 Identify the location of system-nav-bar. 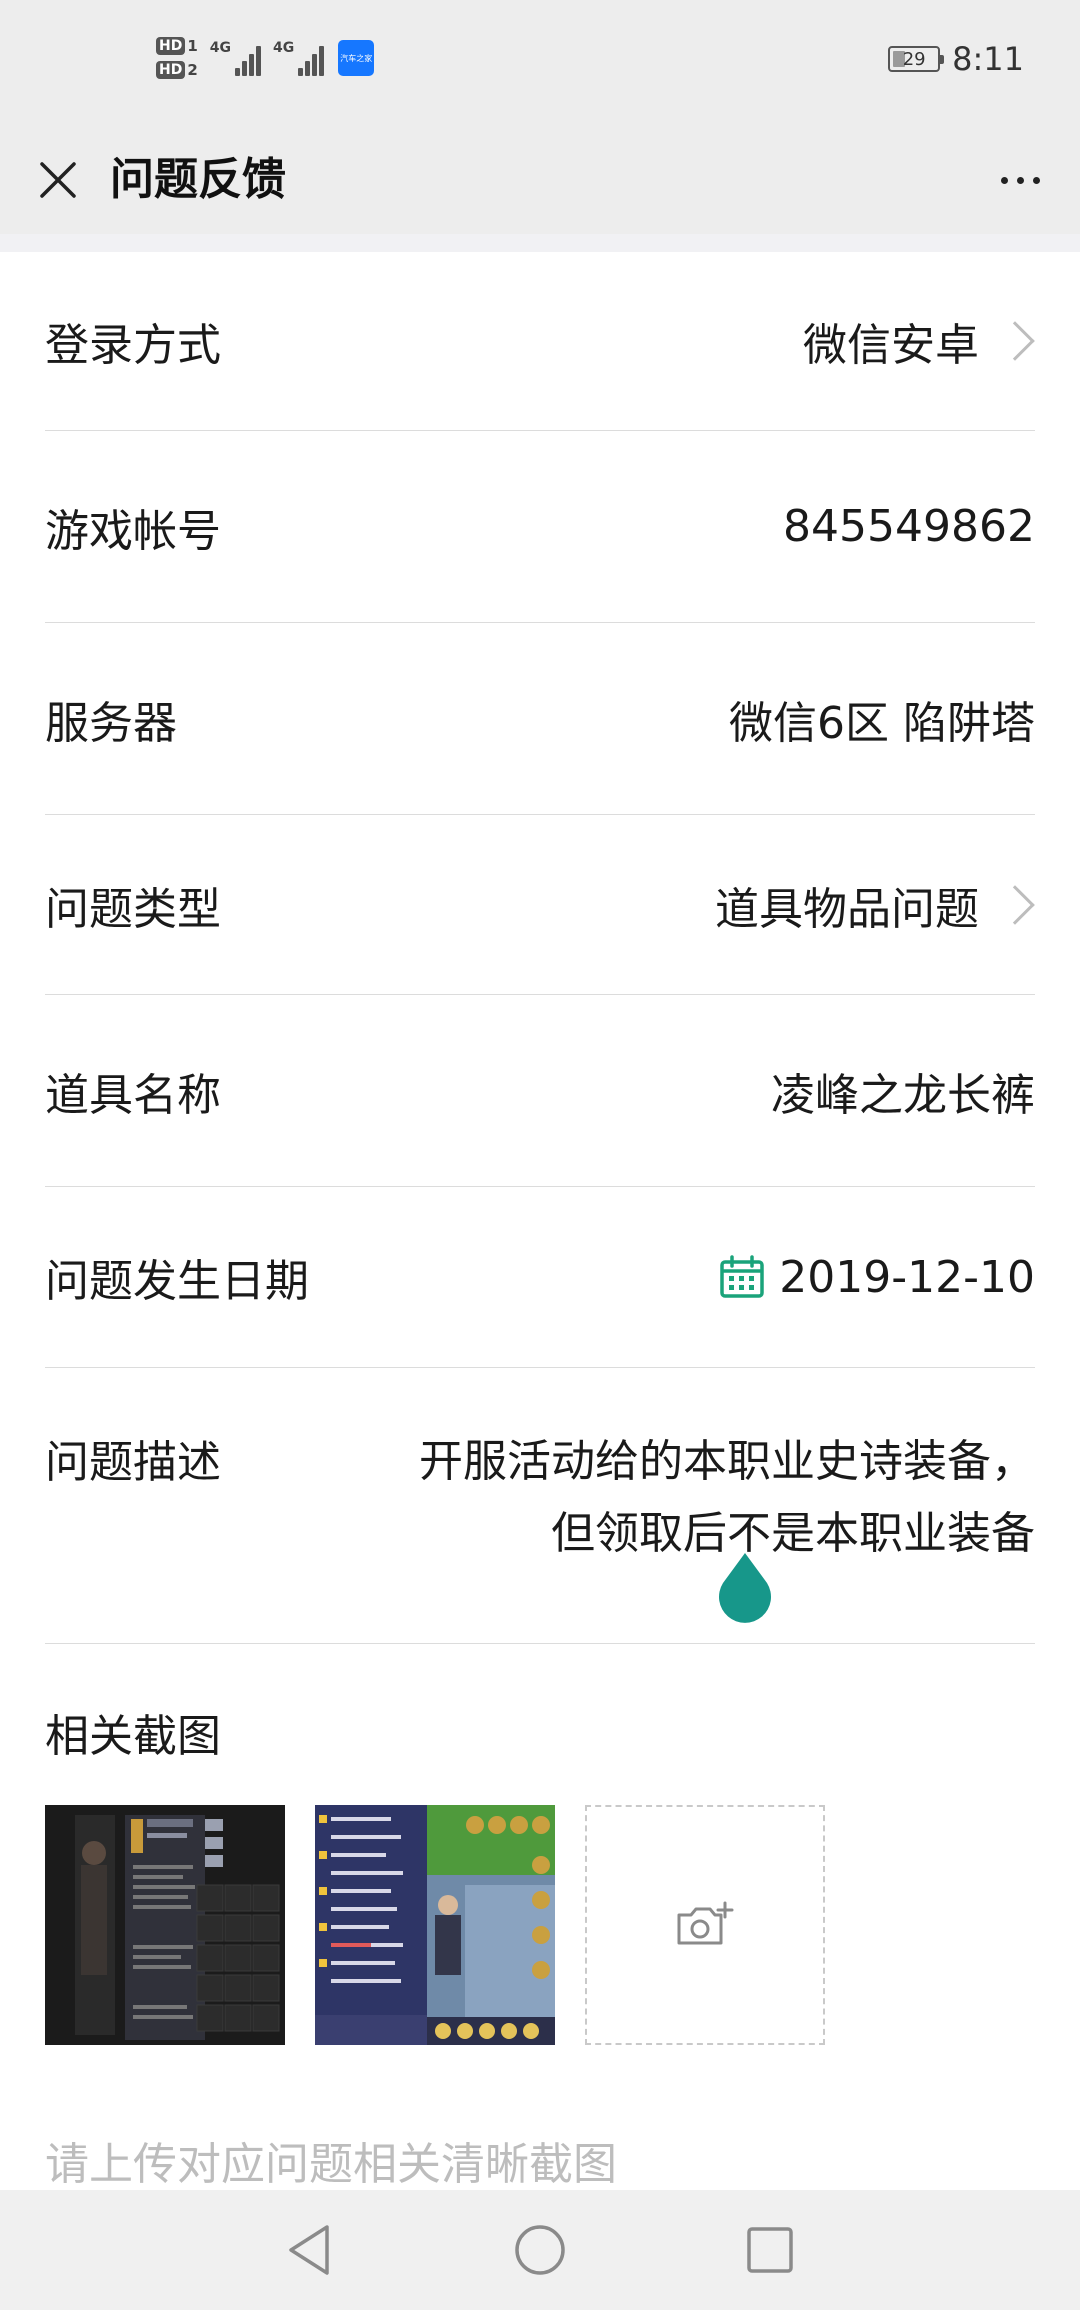
(540, 2250).